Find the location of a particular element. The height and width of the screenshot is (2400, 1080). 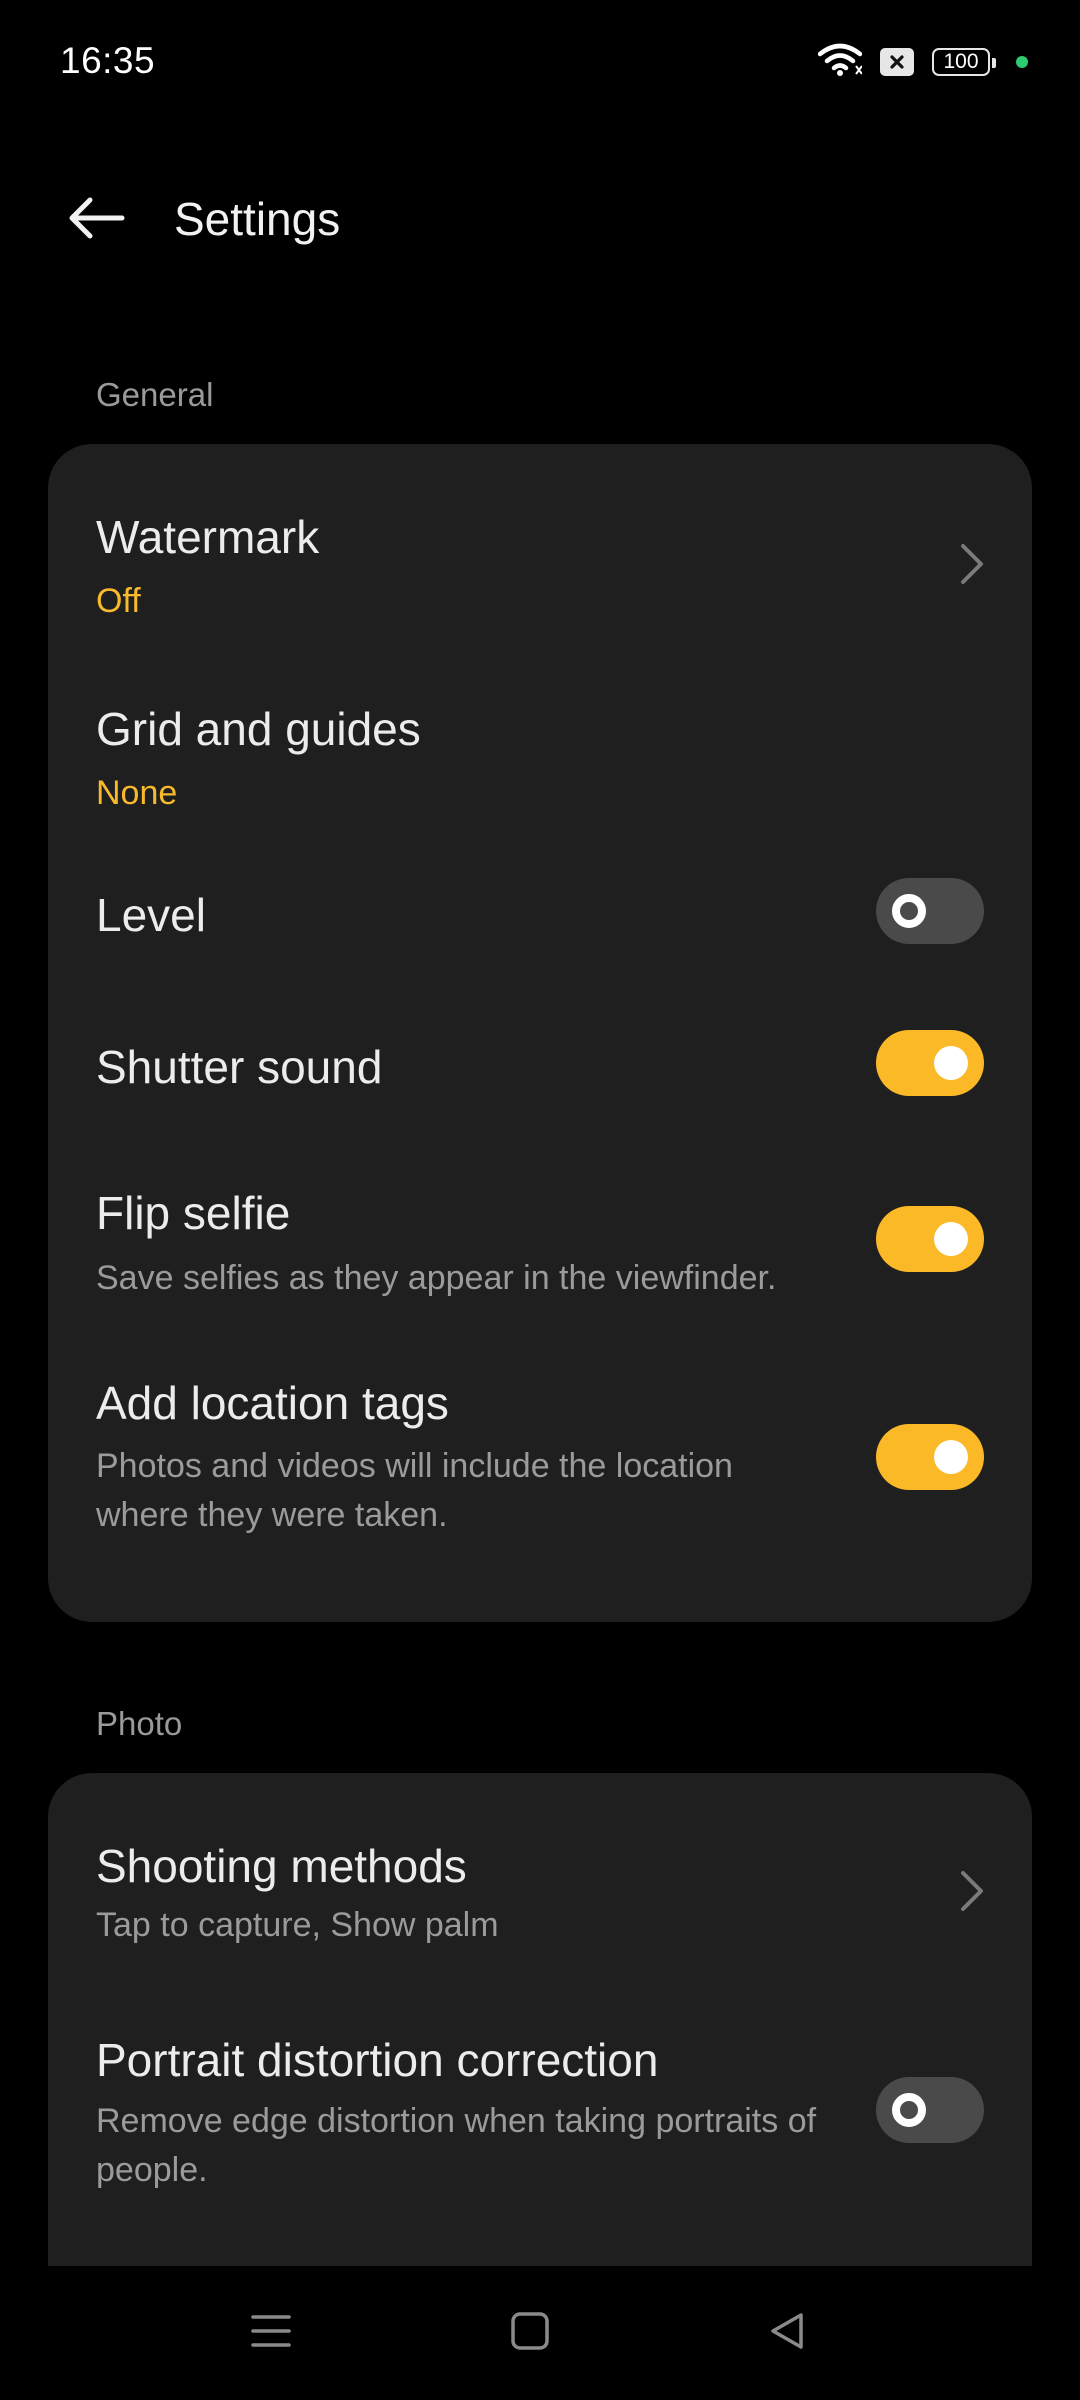

back-button is located at coordinates (96, 220).